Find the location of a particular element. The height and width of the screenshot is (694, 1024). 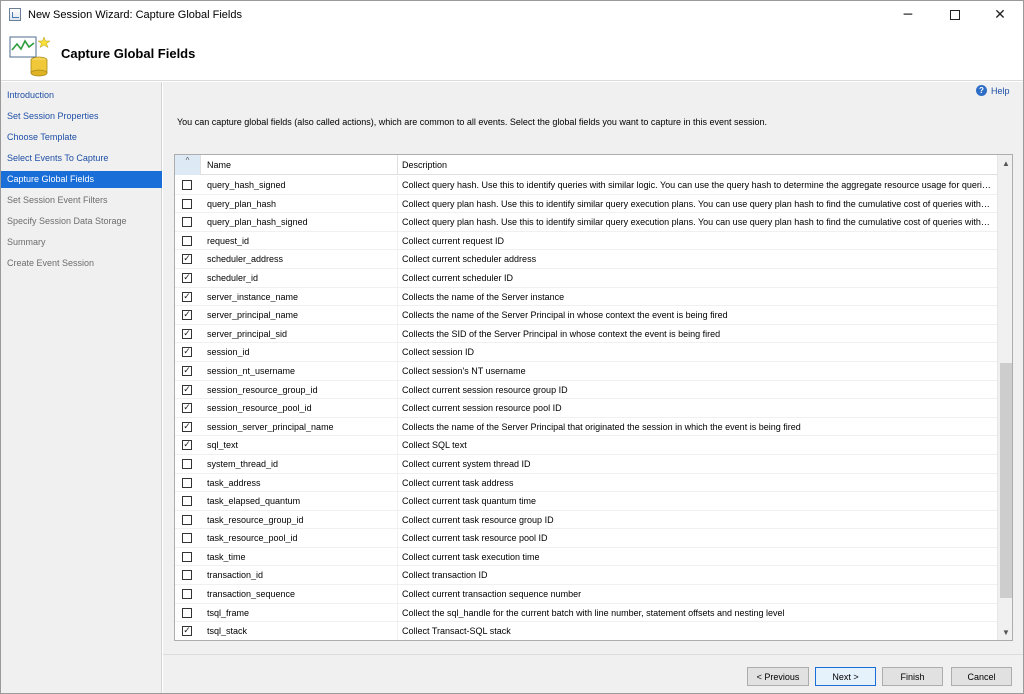

nav-item-select-events: Select Events To Capture is located at coordinates (81, 158).